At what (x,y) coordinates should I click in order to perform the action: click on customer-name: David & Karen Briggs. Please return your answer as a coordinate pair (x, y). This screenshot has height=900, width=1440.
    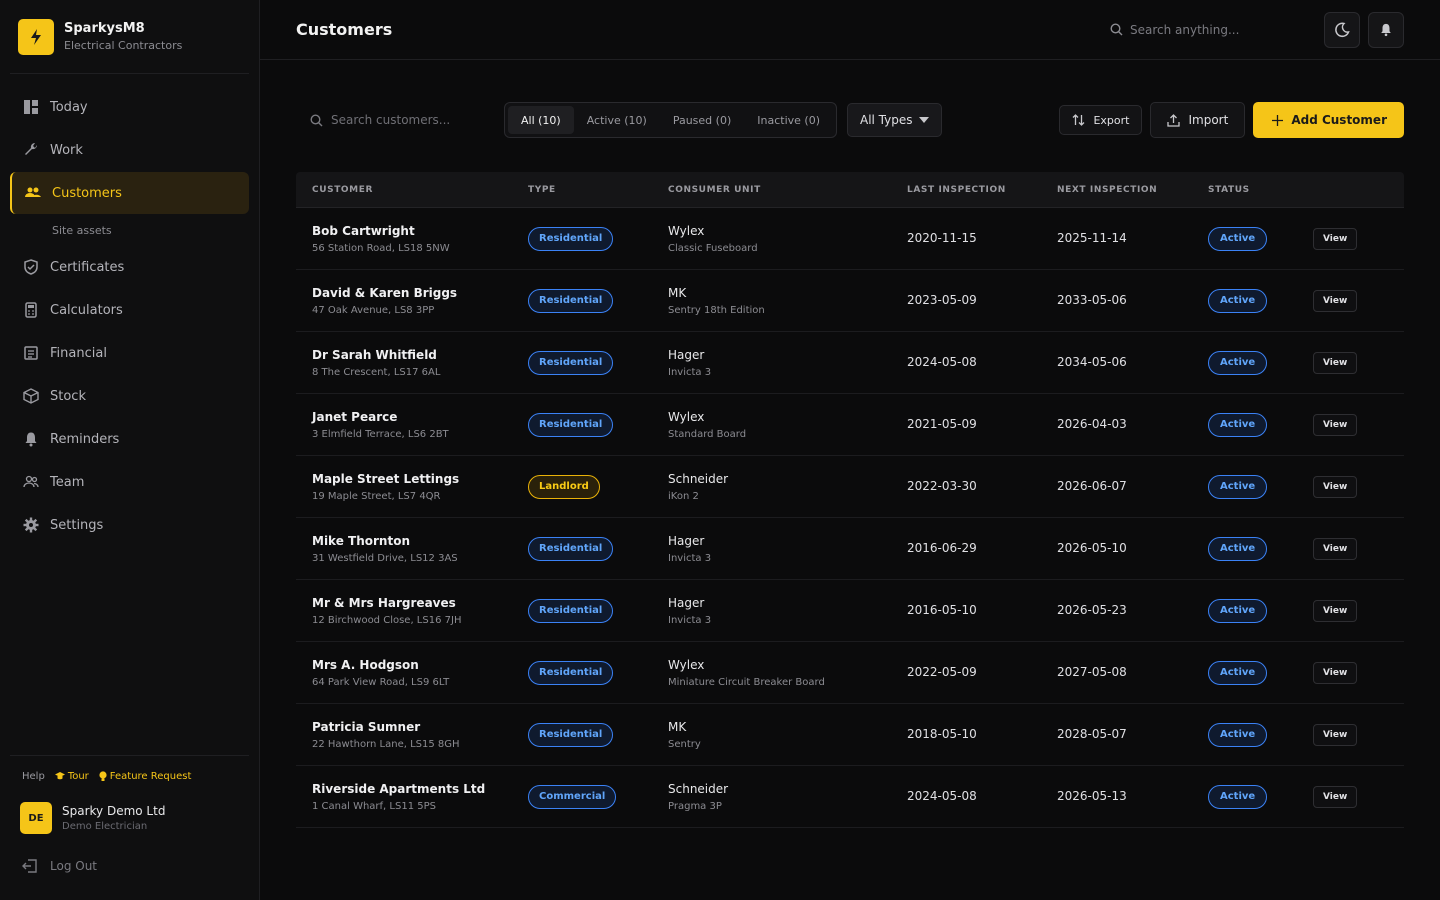
    Looking at the image, I should click on (420, 293).